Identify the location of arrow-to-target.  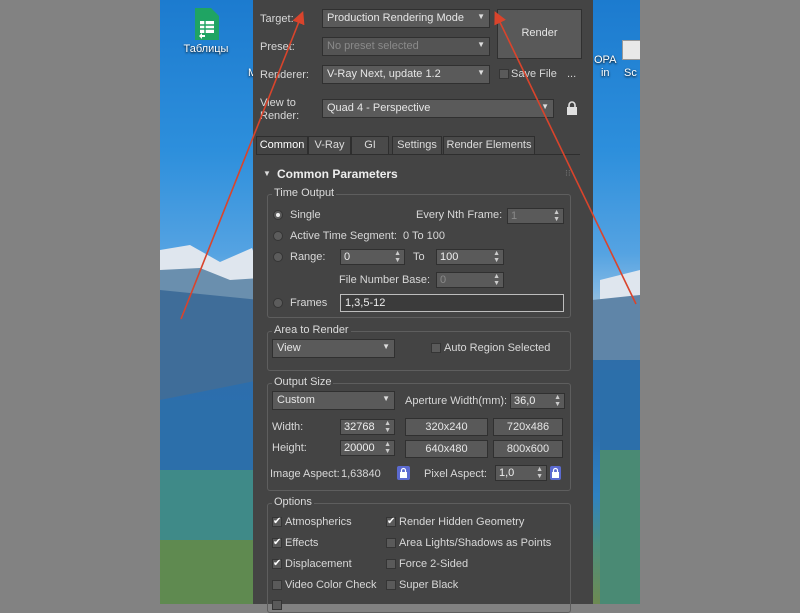
(242, 165).